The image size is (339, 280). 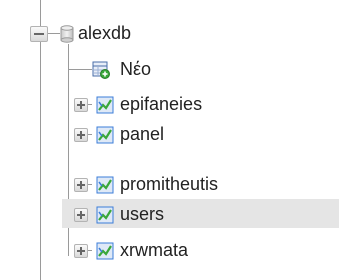 I want to click on table-label: panel, so click(x=142, y=134).